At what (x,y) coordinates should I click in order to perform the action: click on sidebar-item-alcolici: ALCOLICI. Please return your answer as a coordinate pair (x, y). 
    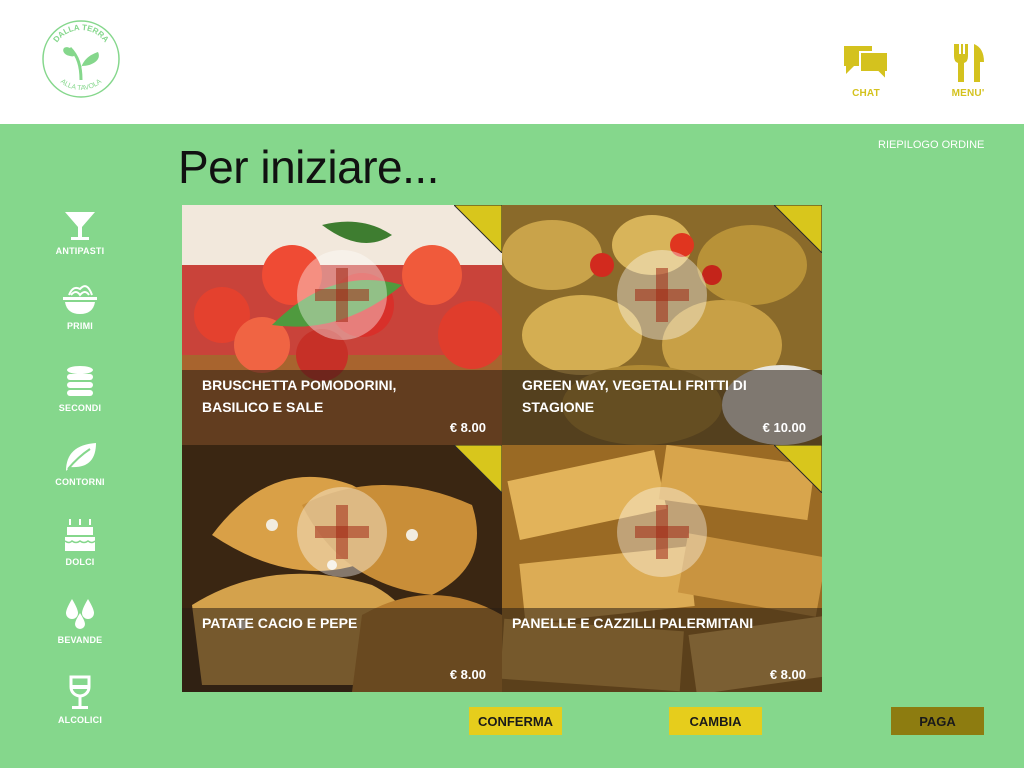
    Looking at the image, I should click on (80, 700).